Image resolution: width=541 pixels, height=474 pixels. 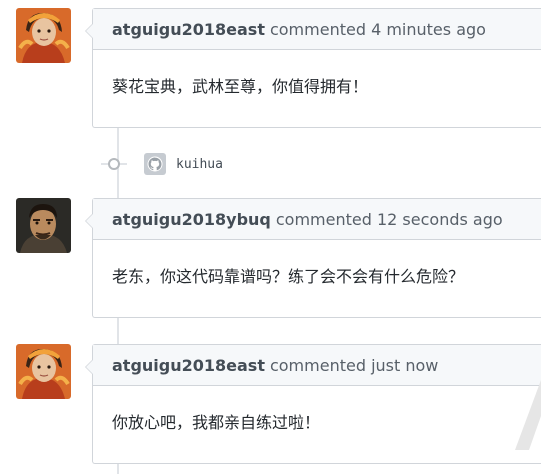 What do you see at coordinates (288, 276) in the screenshot?
I see `comment-text: 老东，你这代码靠谱吗？练了会不会有什么危险？` at bounding box center [288, 276].